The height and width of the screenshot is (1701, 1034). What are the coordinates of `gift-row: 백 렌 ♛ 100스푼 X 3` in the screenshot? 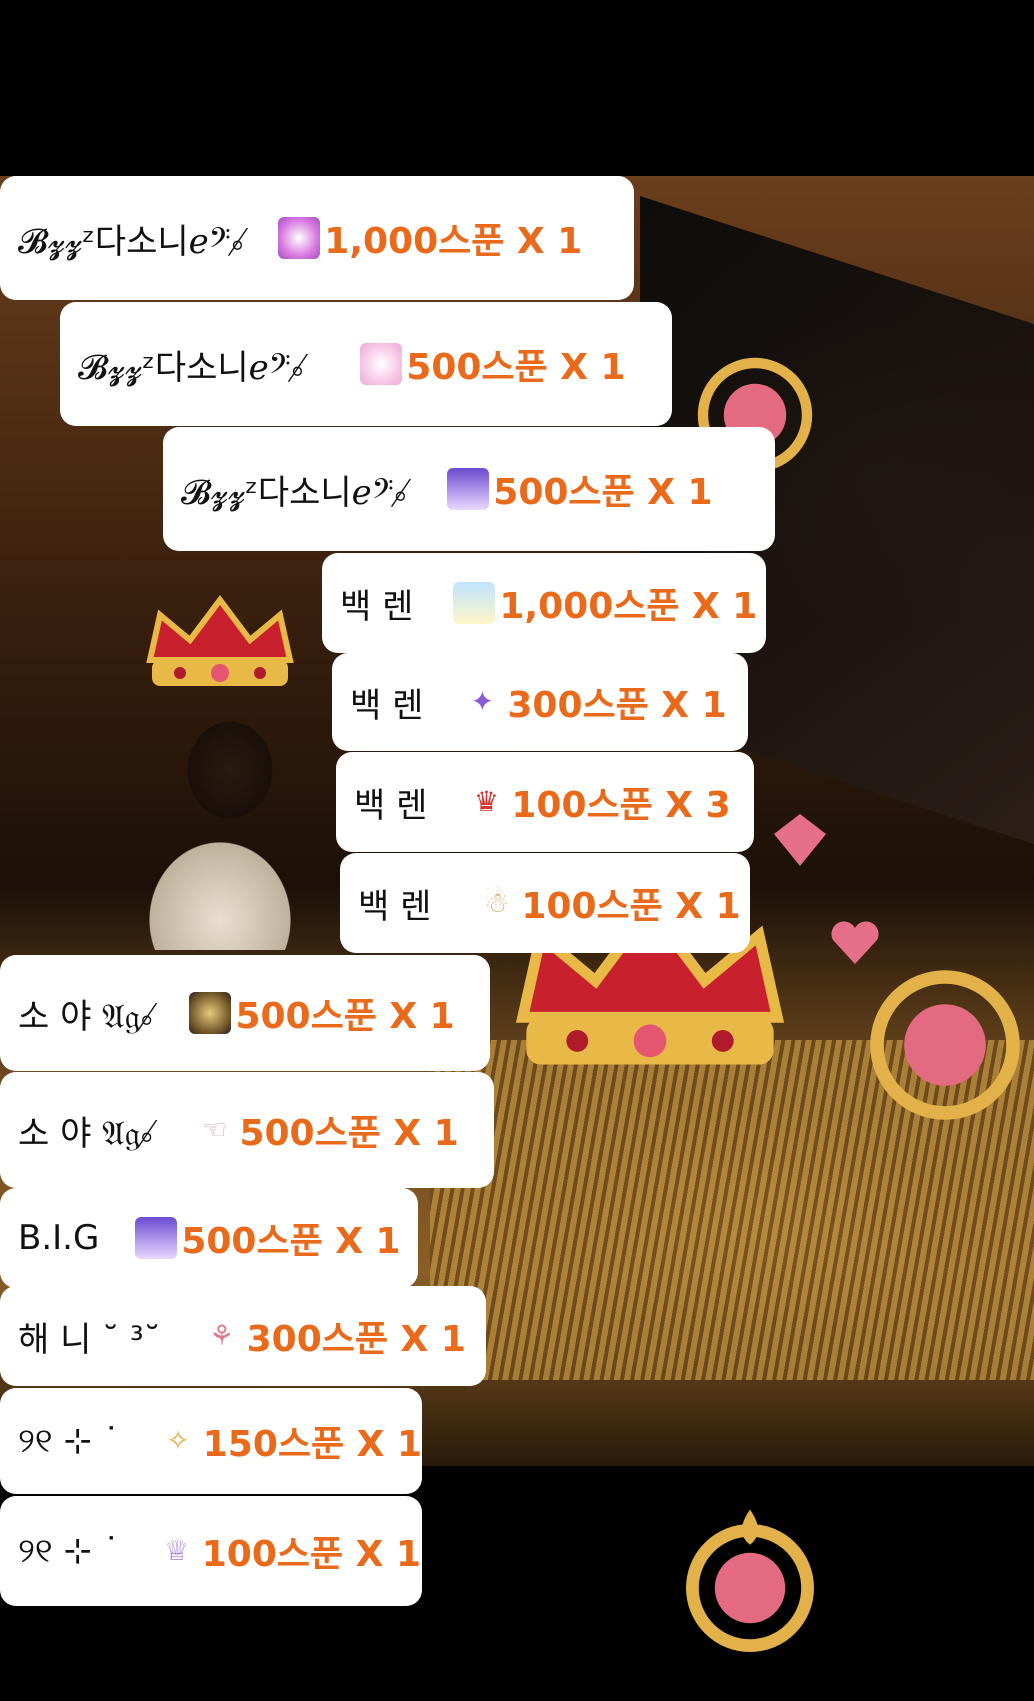 It's located at (545, 802).